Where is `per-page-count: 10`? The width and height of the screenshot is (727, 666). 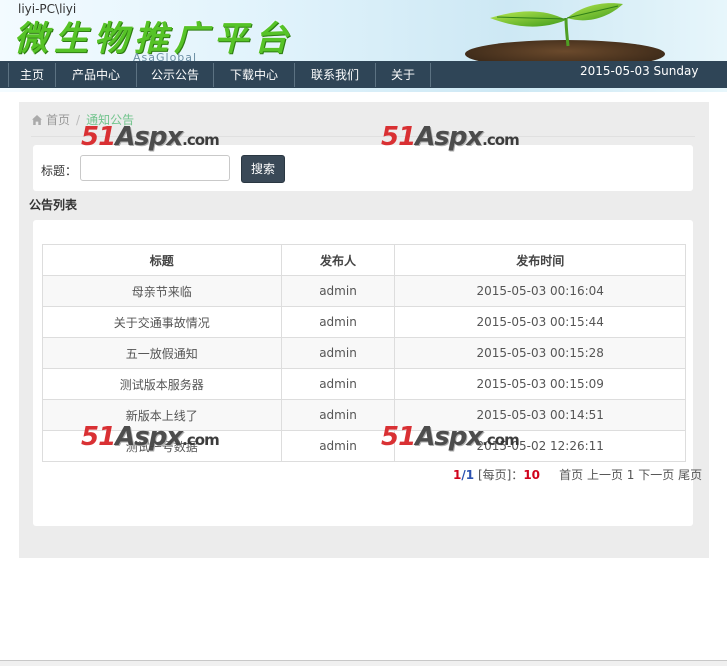
per-page-count: 10 is located at coordinates (532, 475).